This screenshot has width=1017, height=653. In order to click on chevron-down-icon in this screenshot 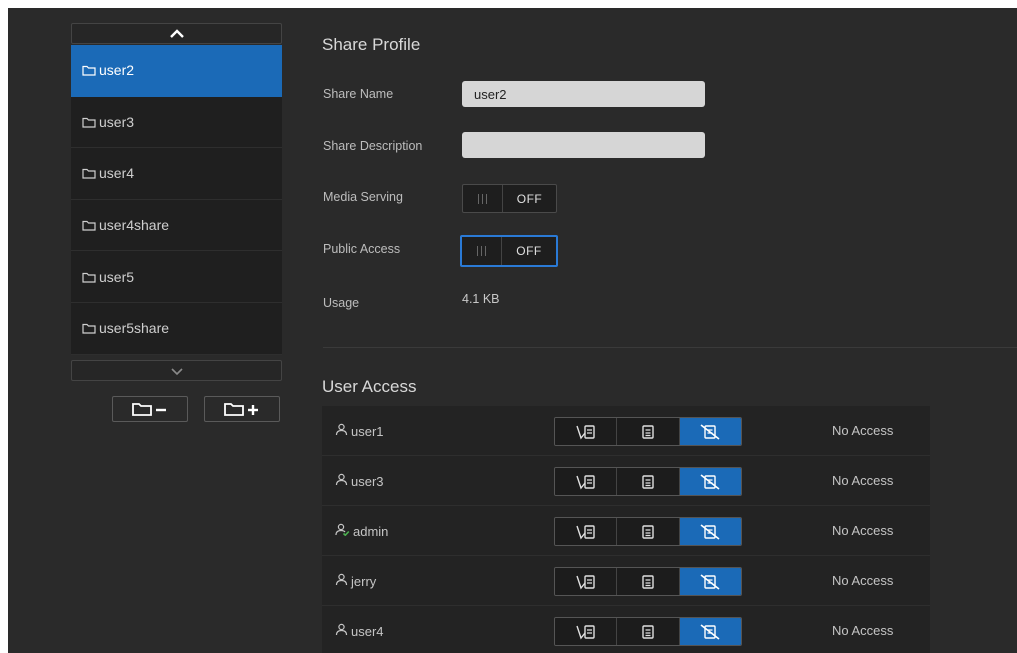, I will do `click(176, 371)`.